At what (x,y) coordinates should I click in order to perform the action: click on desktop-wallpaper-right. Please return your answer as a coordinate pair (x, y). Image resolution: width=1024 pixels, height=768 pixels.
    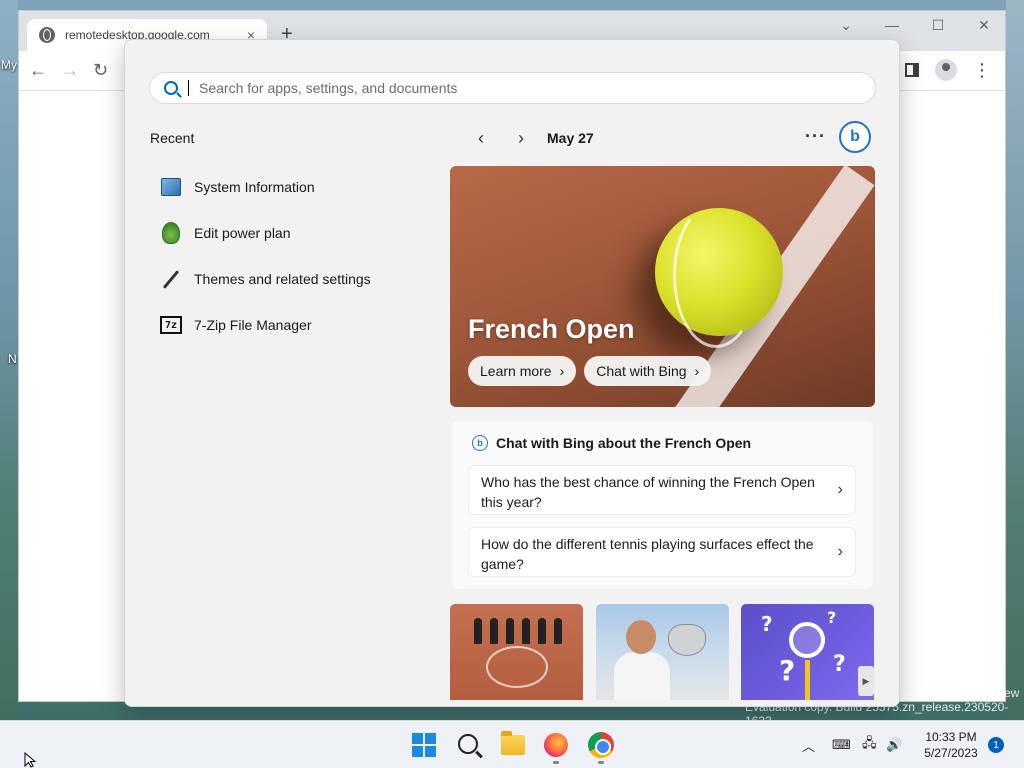
    Looking at the image, I should click on (1015, 360).